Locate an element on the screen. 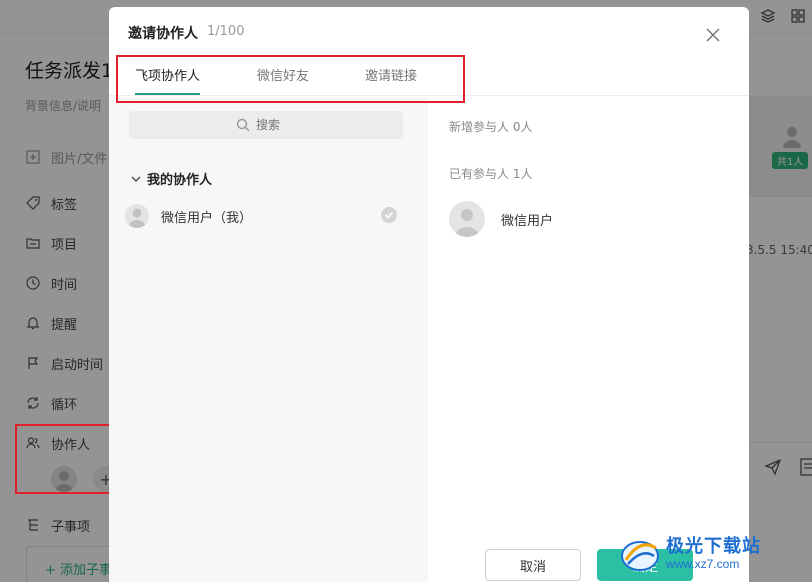 The image size is (812, 582). selected-check-icon is located at coordinates (389, 215).